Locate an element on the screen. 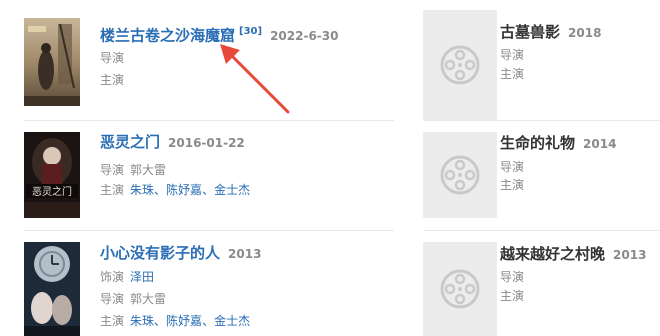  voice-actor-link: 泽田 is located at coordinates (142, 277).